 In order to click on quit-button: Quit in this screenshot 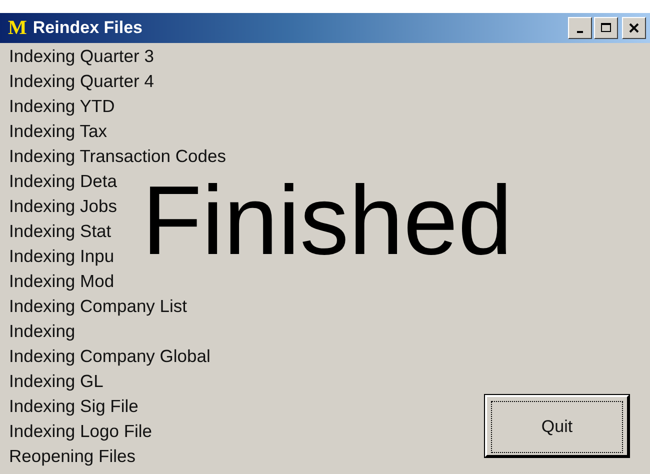, I will do `click(557, 426)`.